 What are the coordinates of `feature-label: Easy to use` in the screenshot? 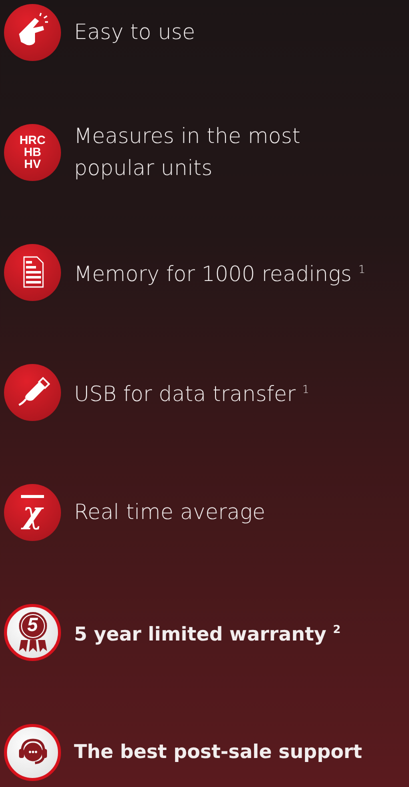 It's located at (135, 32).